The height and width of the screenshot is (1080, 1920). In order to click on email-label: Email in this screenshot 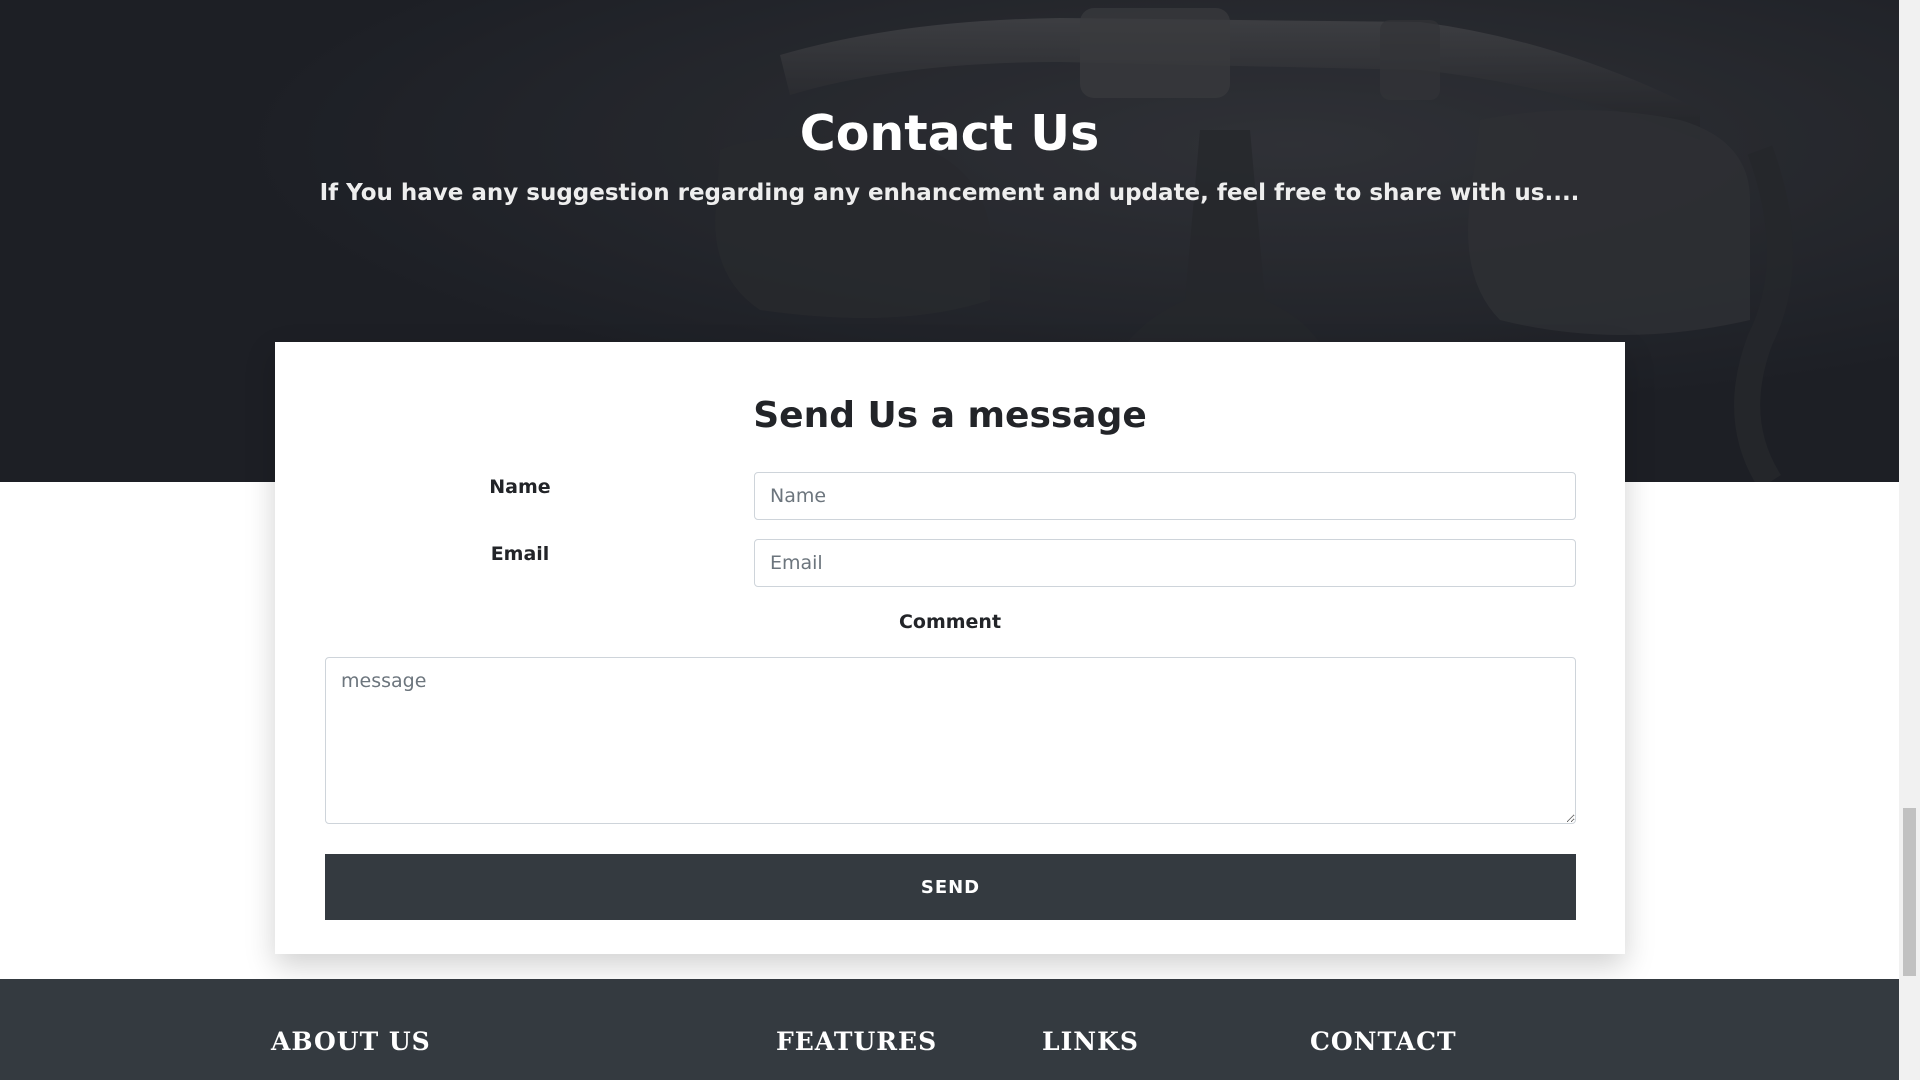, I will do `click(520, 554)`.